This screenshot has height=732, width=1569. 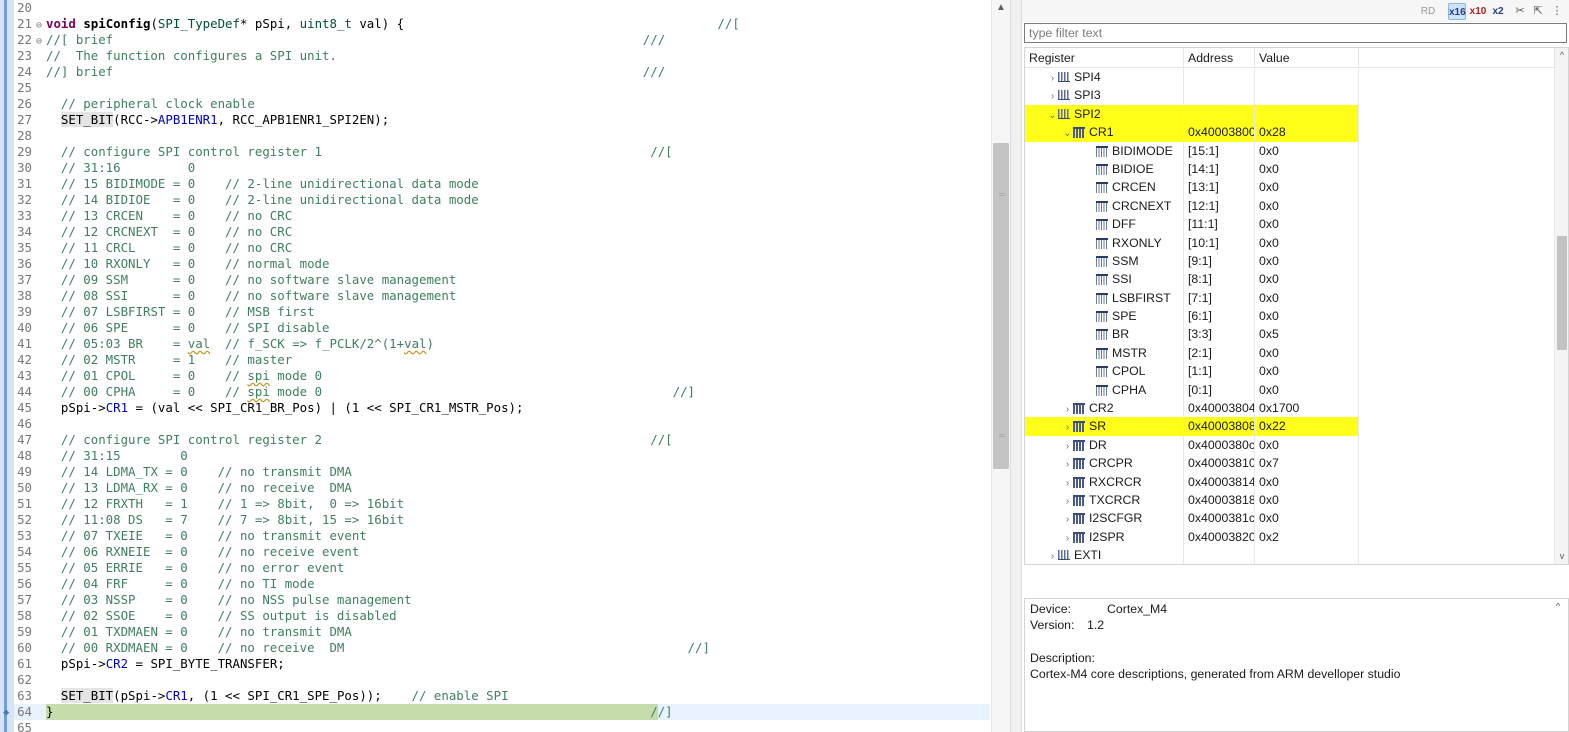 I want to click on code-text: // 02 SSOE = 0 // SS output is disabled, so click(x=221, y=616).